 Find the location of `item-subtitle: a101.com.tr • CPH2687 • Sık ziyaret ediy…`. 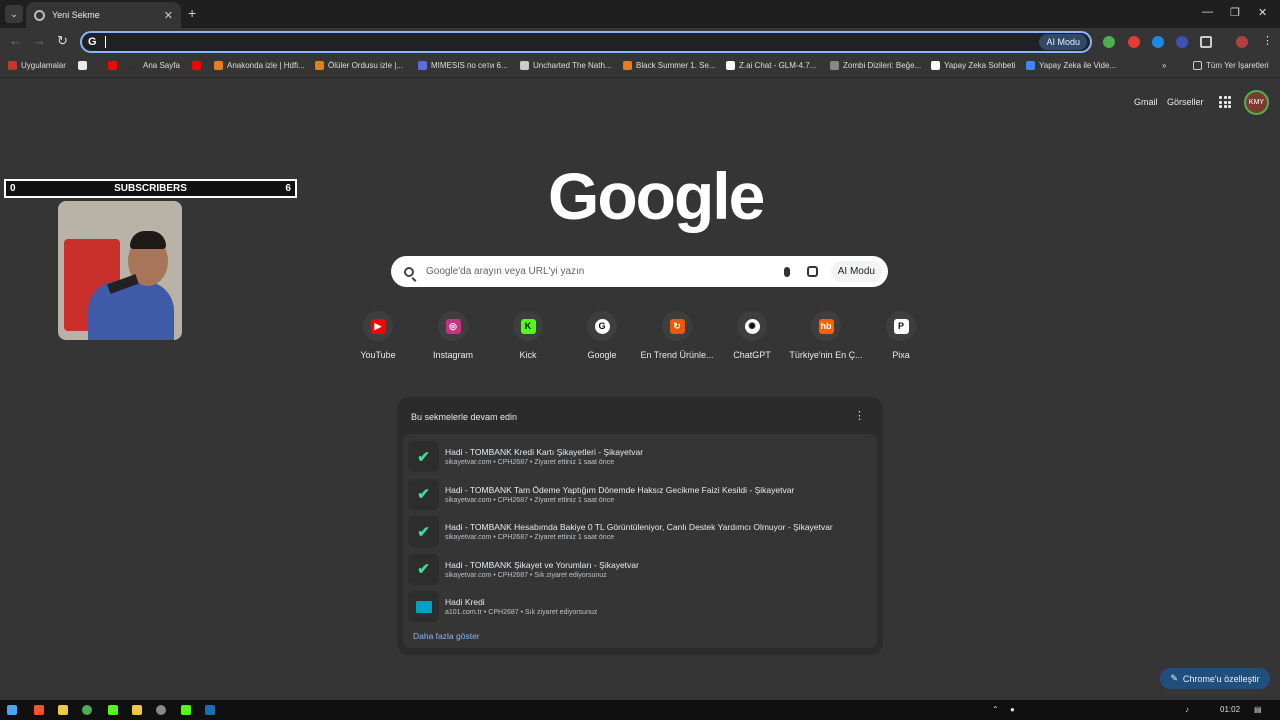

item-subtitle: a101.com.tr • CPH2687 • Sık ziyaret ediy… is located at coordinates (521, 612).